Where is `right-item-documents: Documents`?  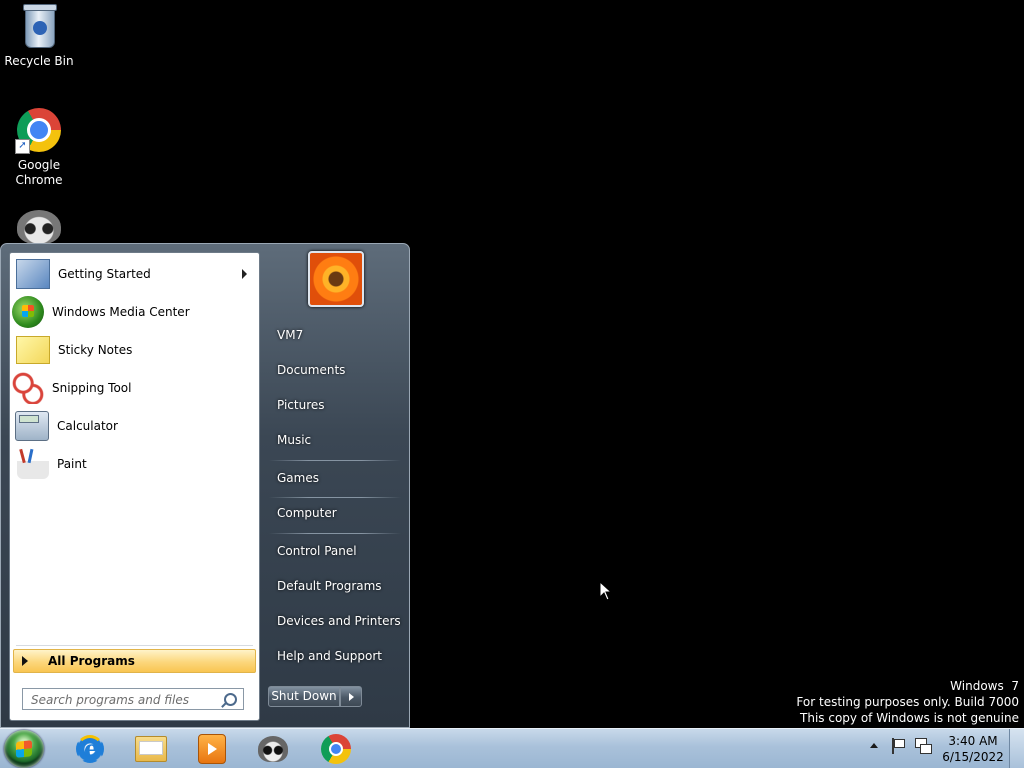
right-item-documents: Documents is located at coordinates (336, 370).